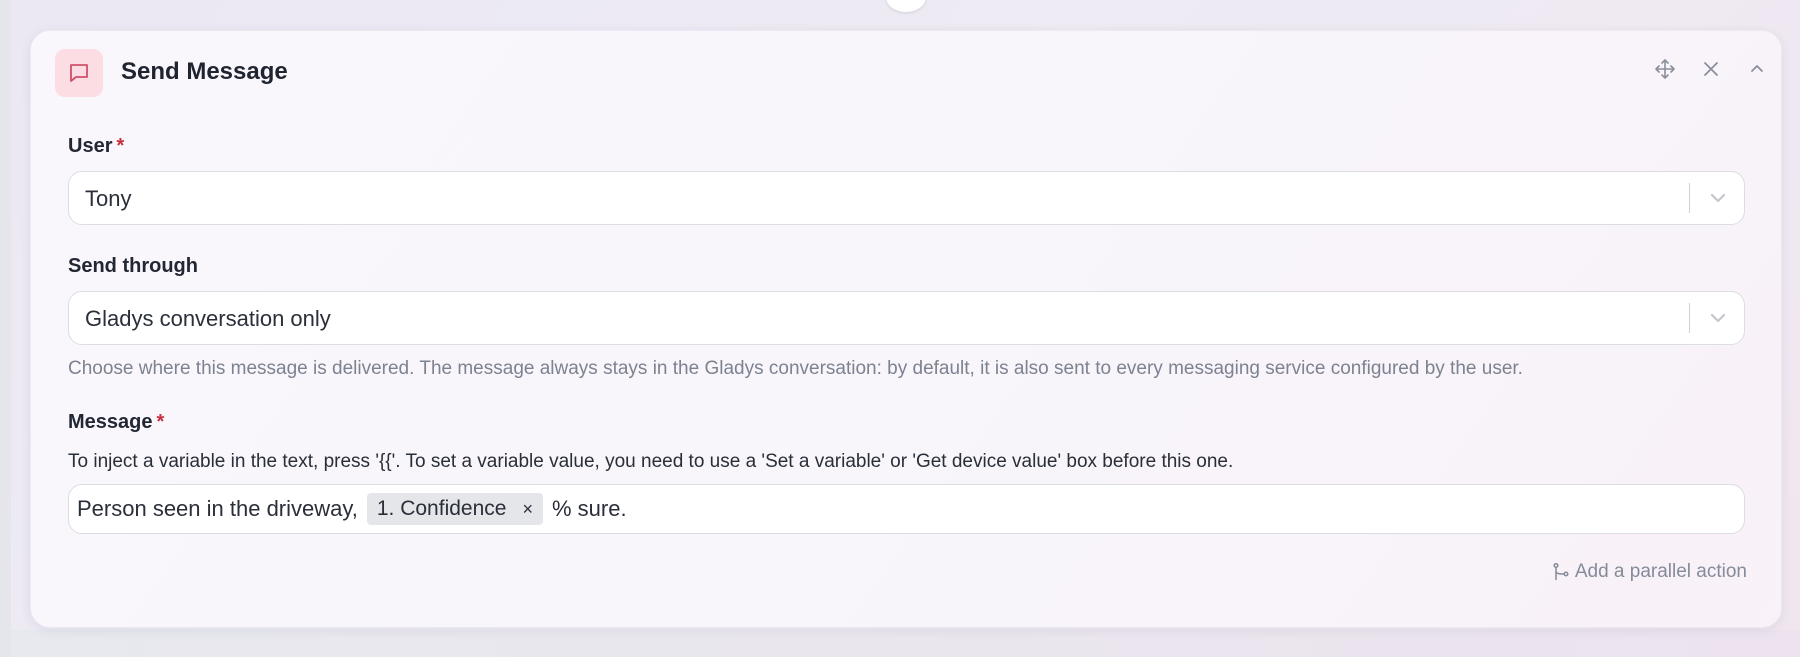 This screenshot has width=1800, height=657. I want to click on close-icon, so click(1711, 69).